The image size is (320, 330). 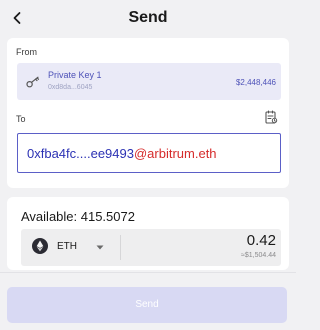 I want to click on recipient-domain: @arbitrum.eth, so click(x=175, y=153).